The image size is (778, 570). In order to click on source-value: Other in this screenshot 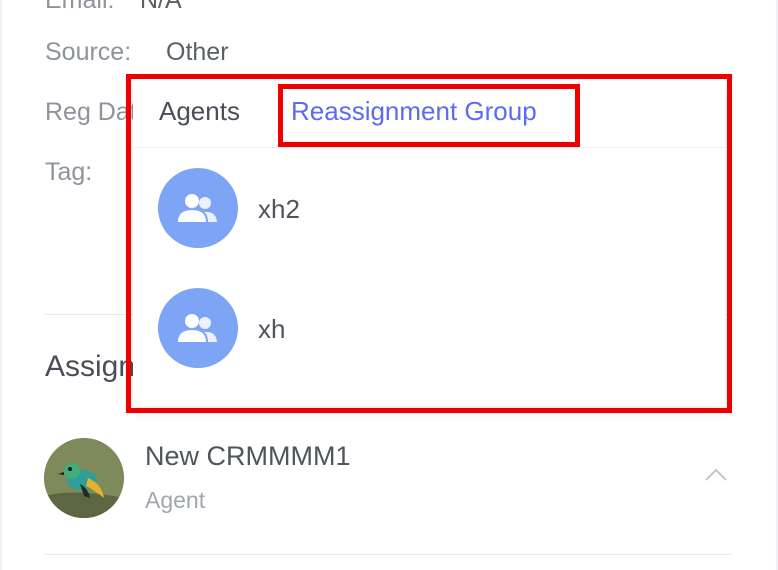, I will do `click(197, 52)`.